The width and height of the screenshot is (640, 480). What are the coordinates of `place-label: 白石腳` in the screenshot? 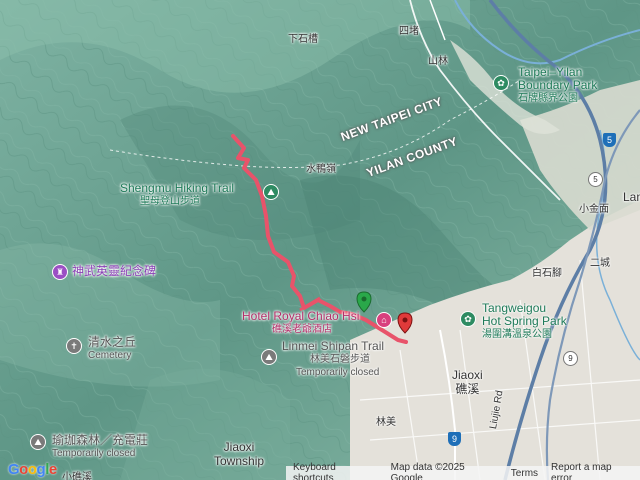 It's located at (547, 273).